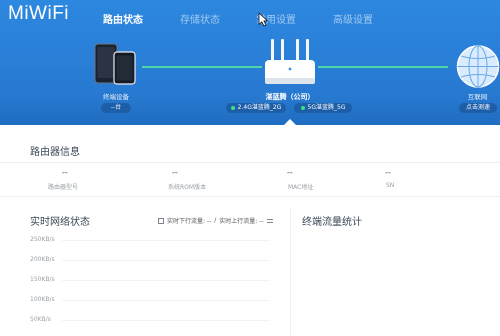 This screenshot has height=336, width=500. I want to click on router-icon, so click(290, 63).